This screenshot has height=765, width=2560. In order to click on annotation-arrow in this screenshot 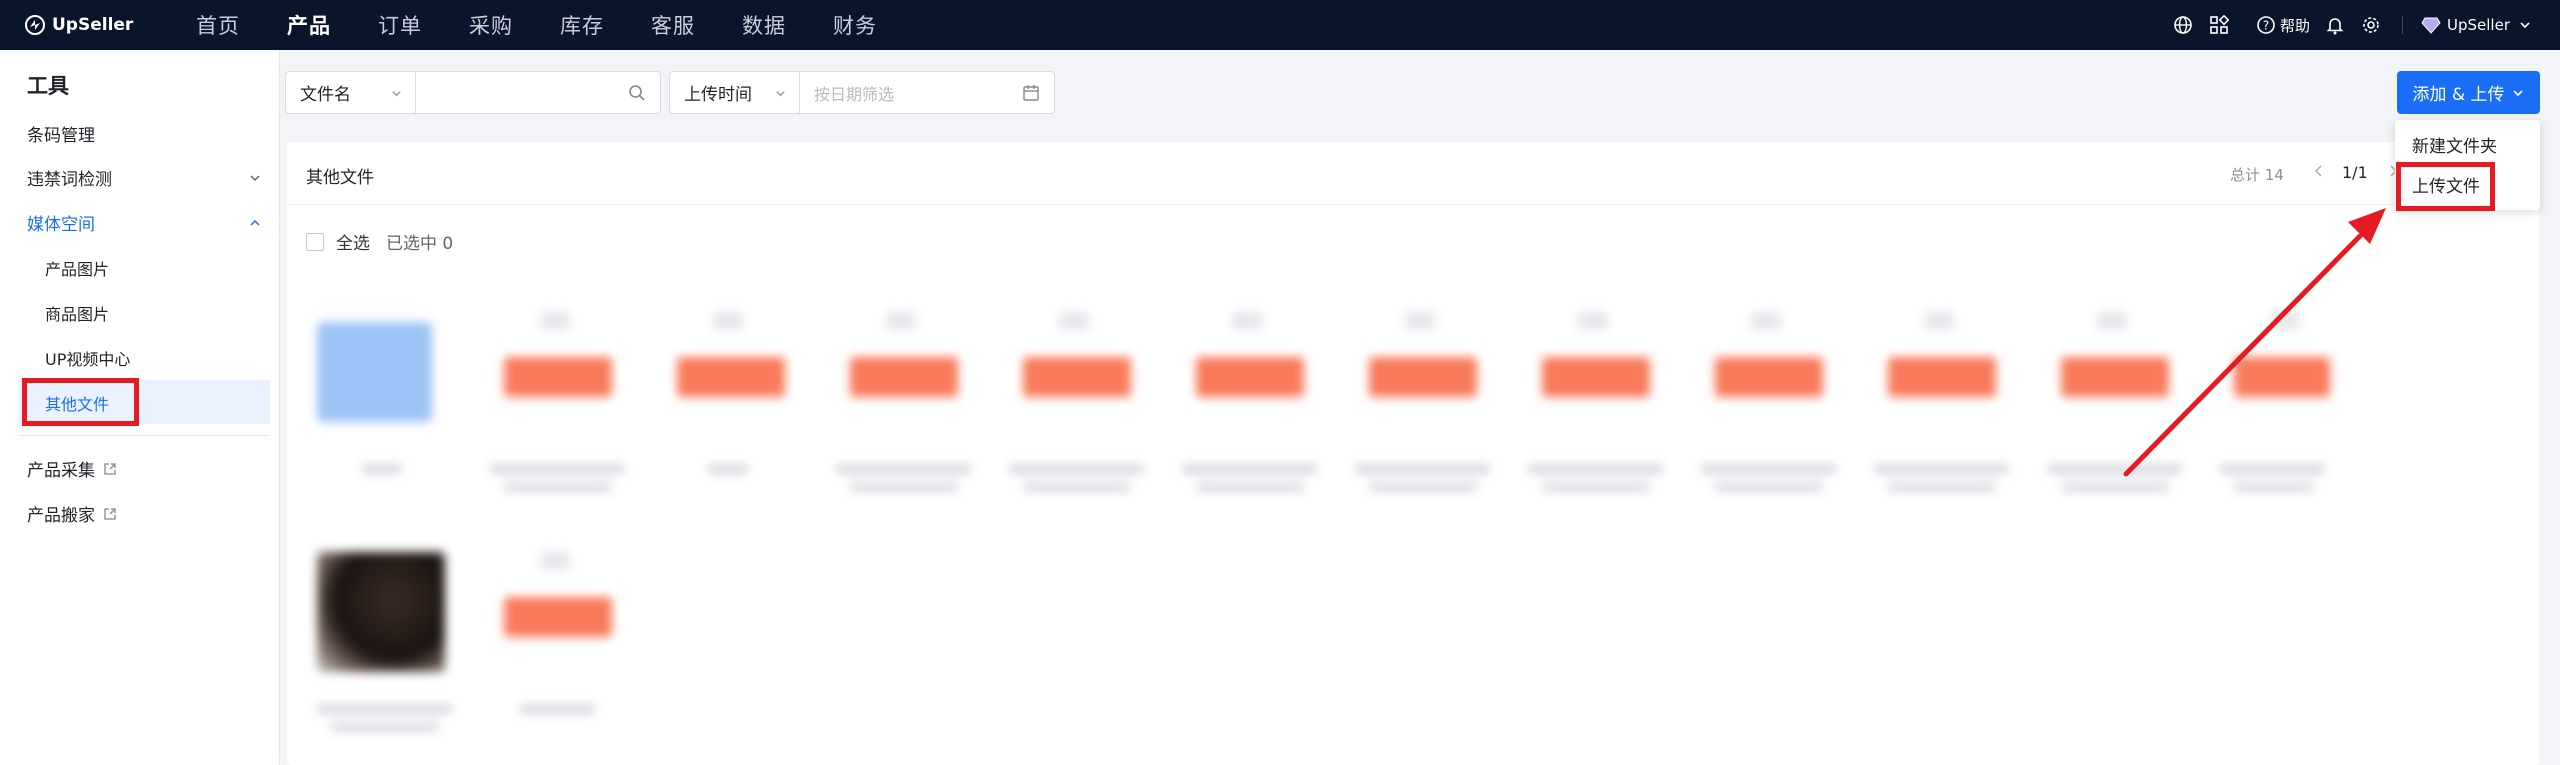, I will do `click(2254, 342)`.